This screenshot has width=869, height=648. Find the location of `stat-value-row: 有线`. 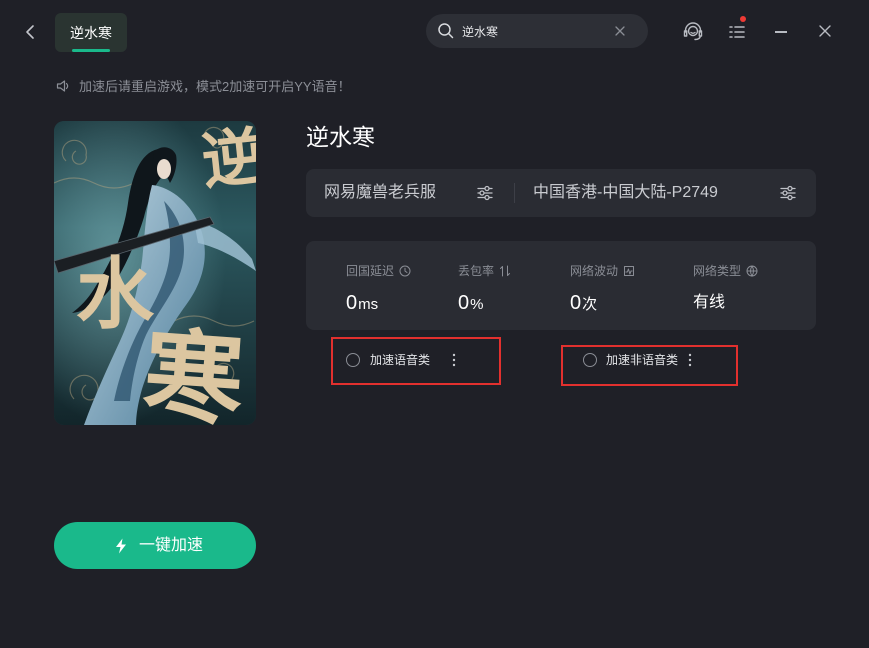

stat-value-row: 有线 is located at coordinates (709, 303).